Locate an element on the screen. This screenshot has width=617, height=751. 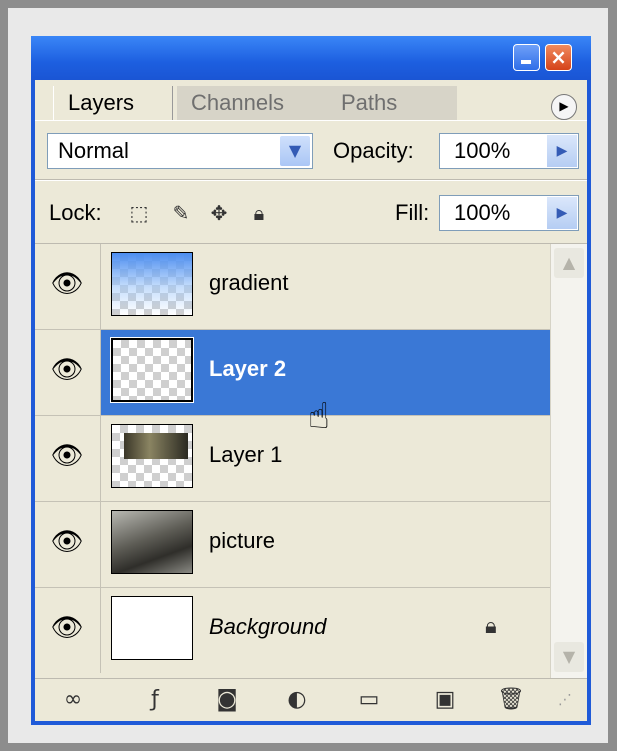
tab-paths: Paths is located at coordinates (392, 103).